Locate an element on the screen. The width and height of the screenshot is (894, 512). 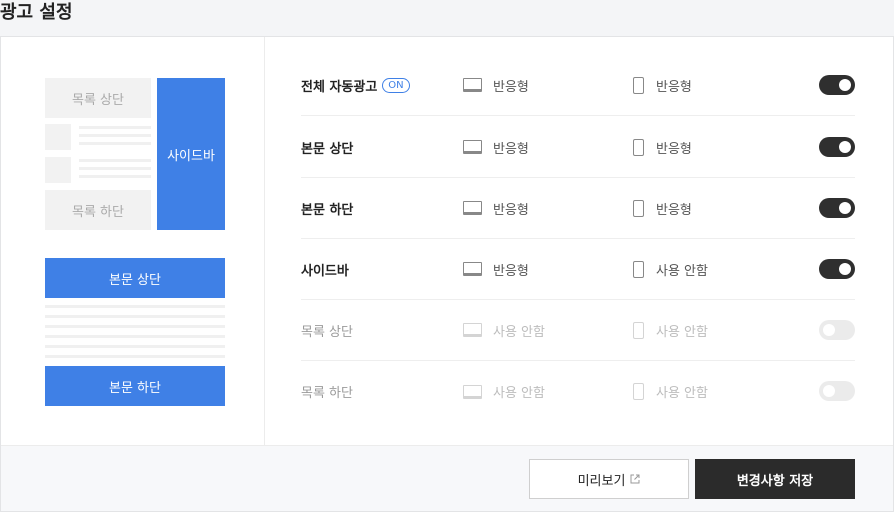
footer-actions: 미리보기 변경사항 저장 is located at coordinates (447, 478).